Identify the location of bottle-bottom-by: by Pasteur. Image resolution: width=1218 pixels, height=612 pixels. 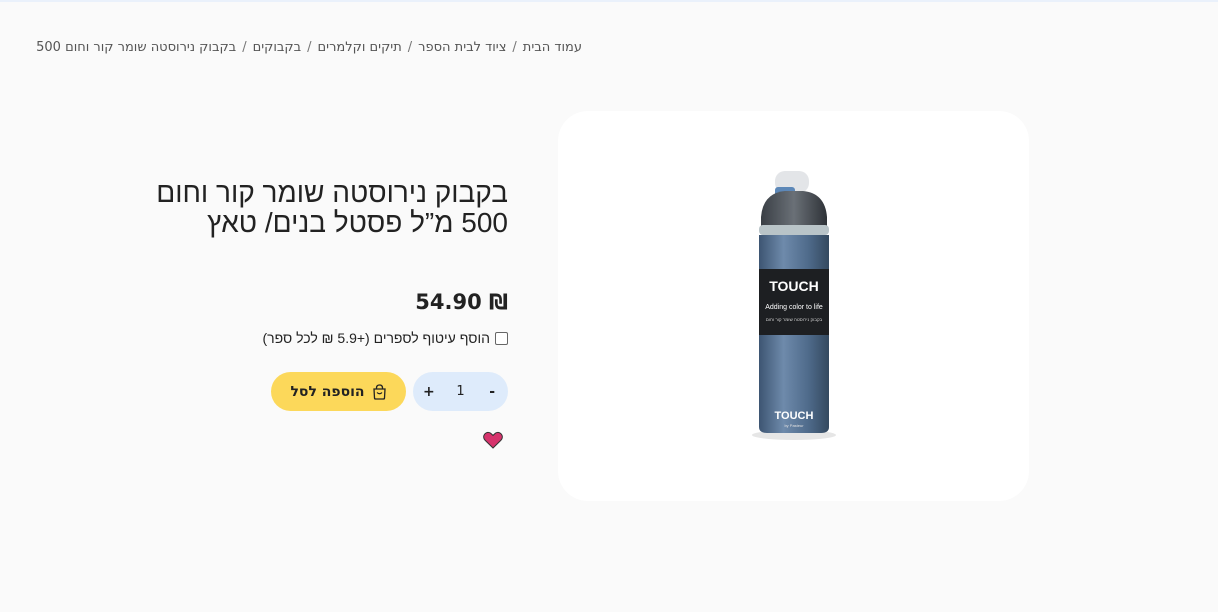
(794, 425).